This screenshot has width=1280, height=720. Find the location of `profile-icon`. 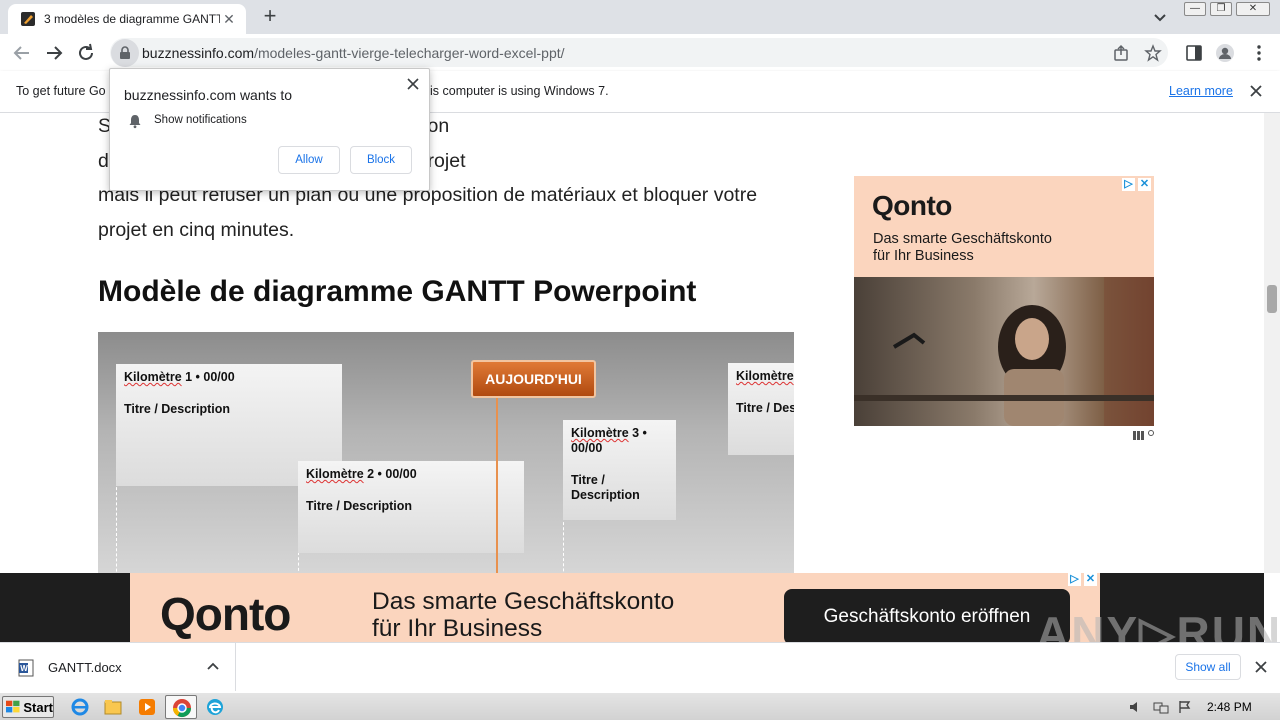

profile-icon is located at coordinates (1225, 53).